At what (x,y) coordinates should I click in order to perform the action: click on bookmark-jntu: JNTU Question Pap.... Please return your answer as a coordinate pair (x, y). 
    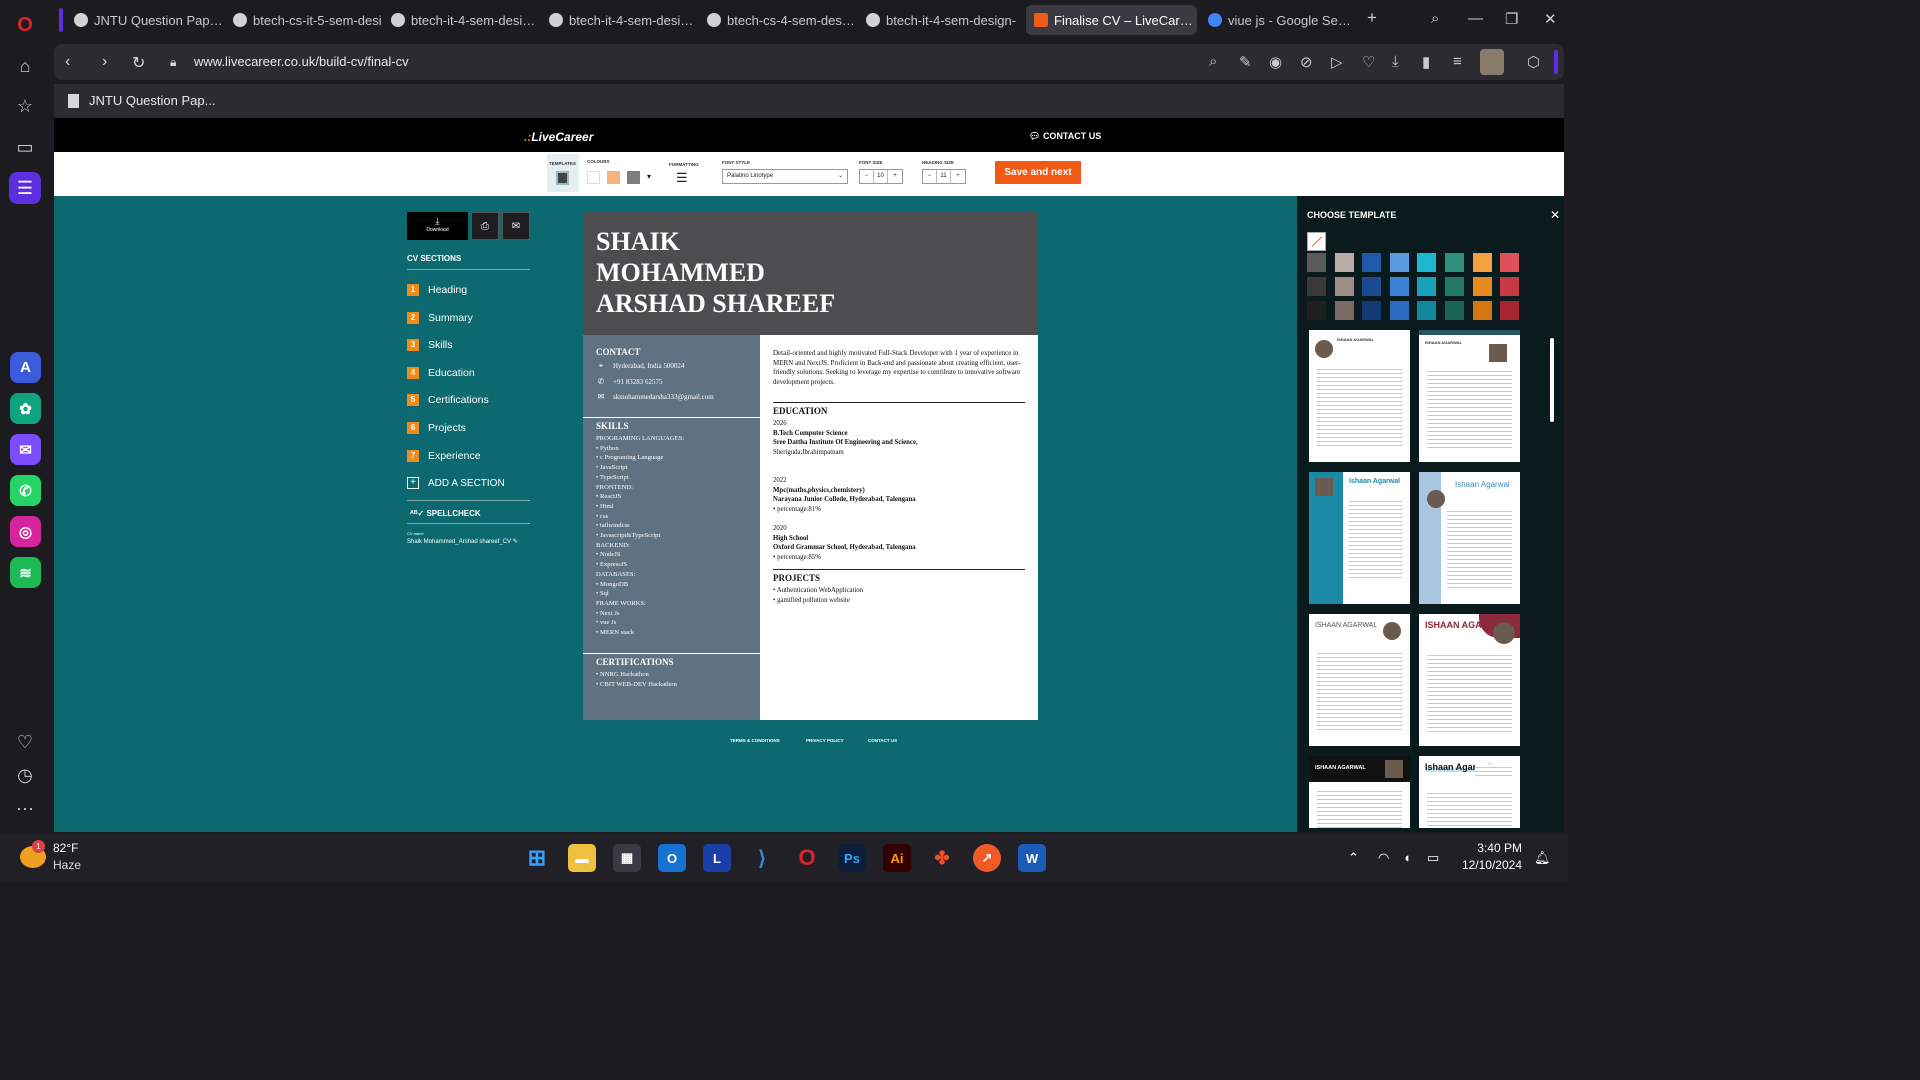
    Looking at the image, I should click on (141, 100).